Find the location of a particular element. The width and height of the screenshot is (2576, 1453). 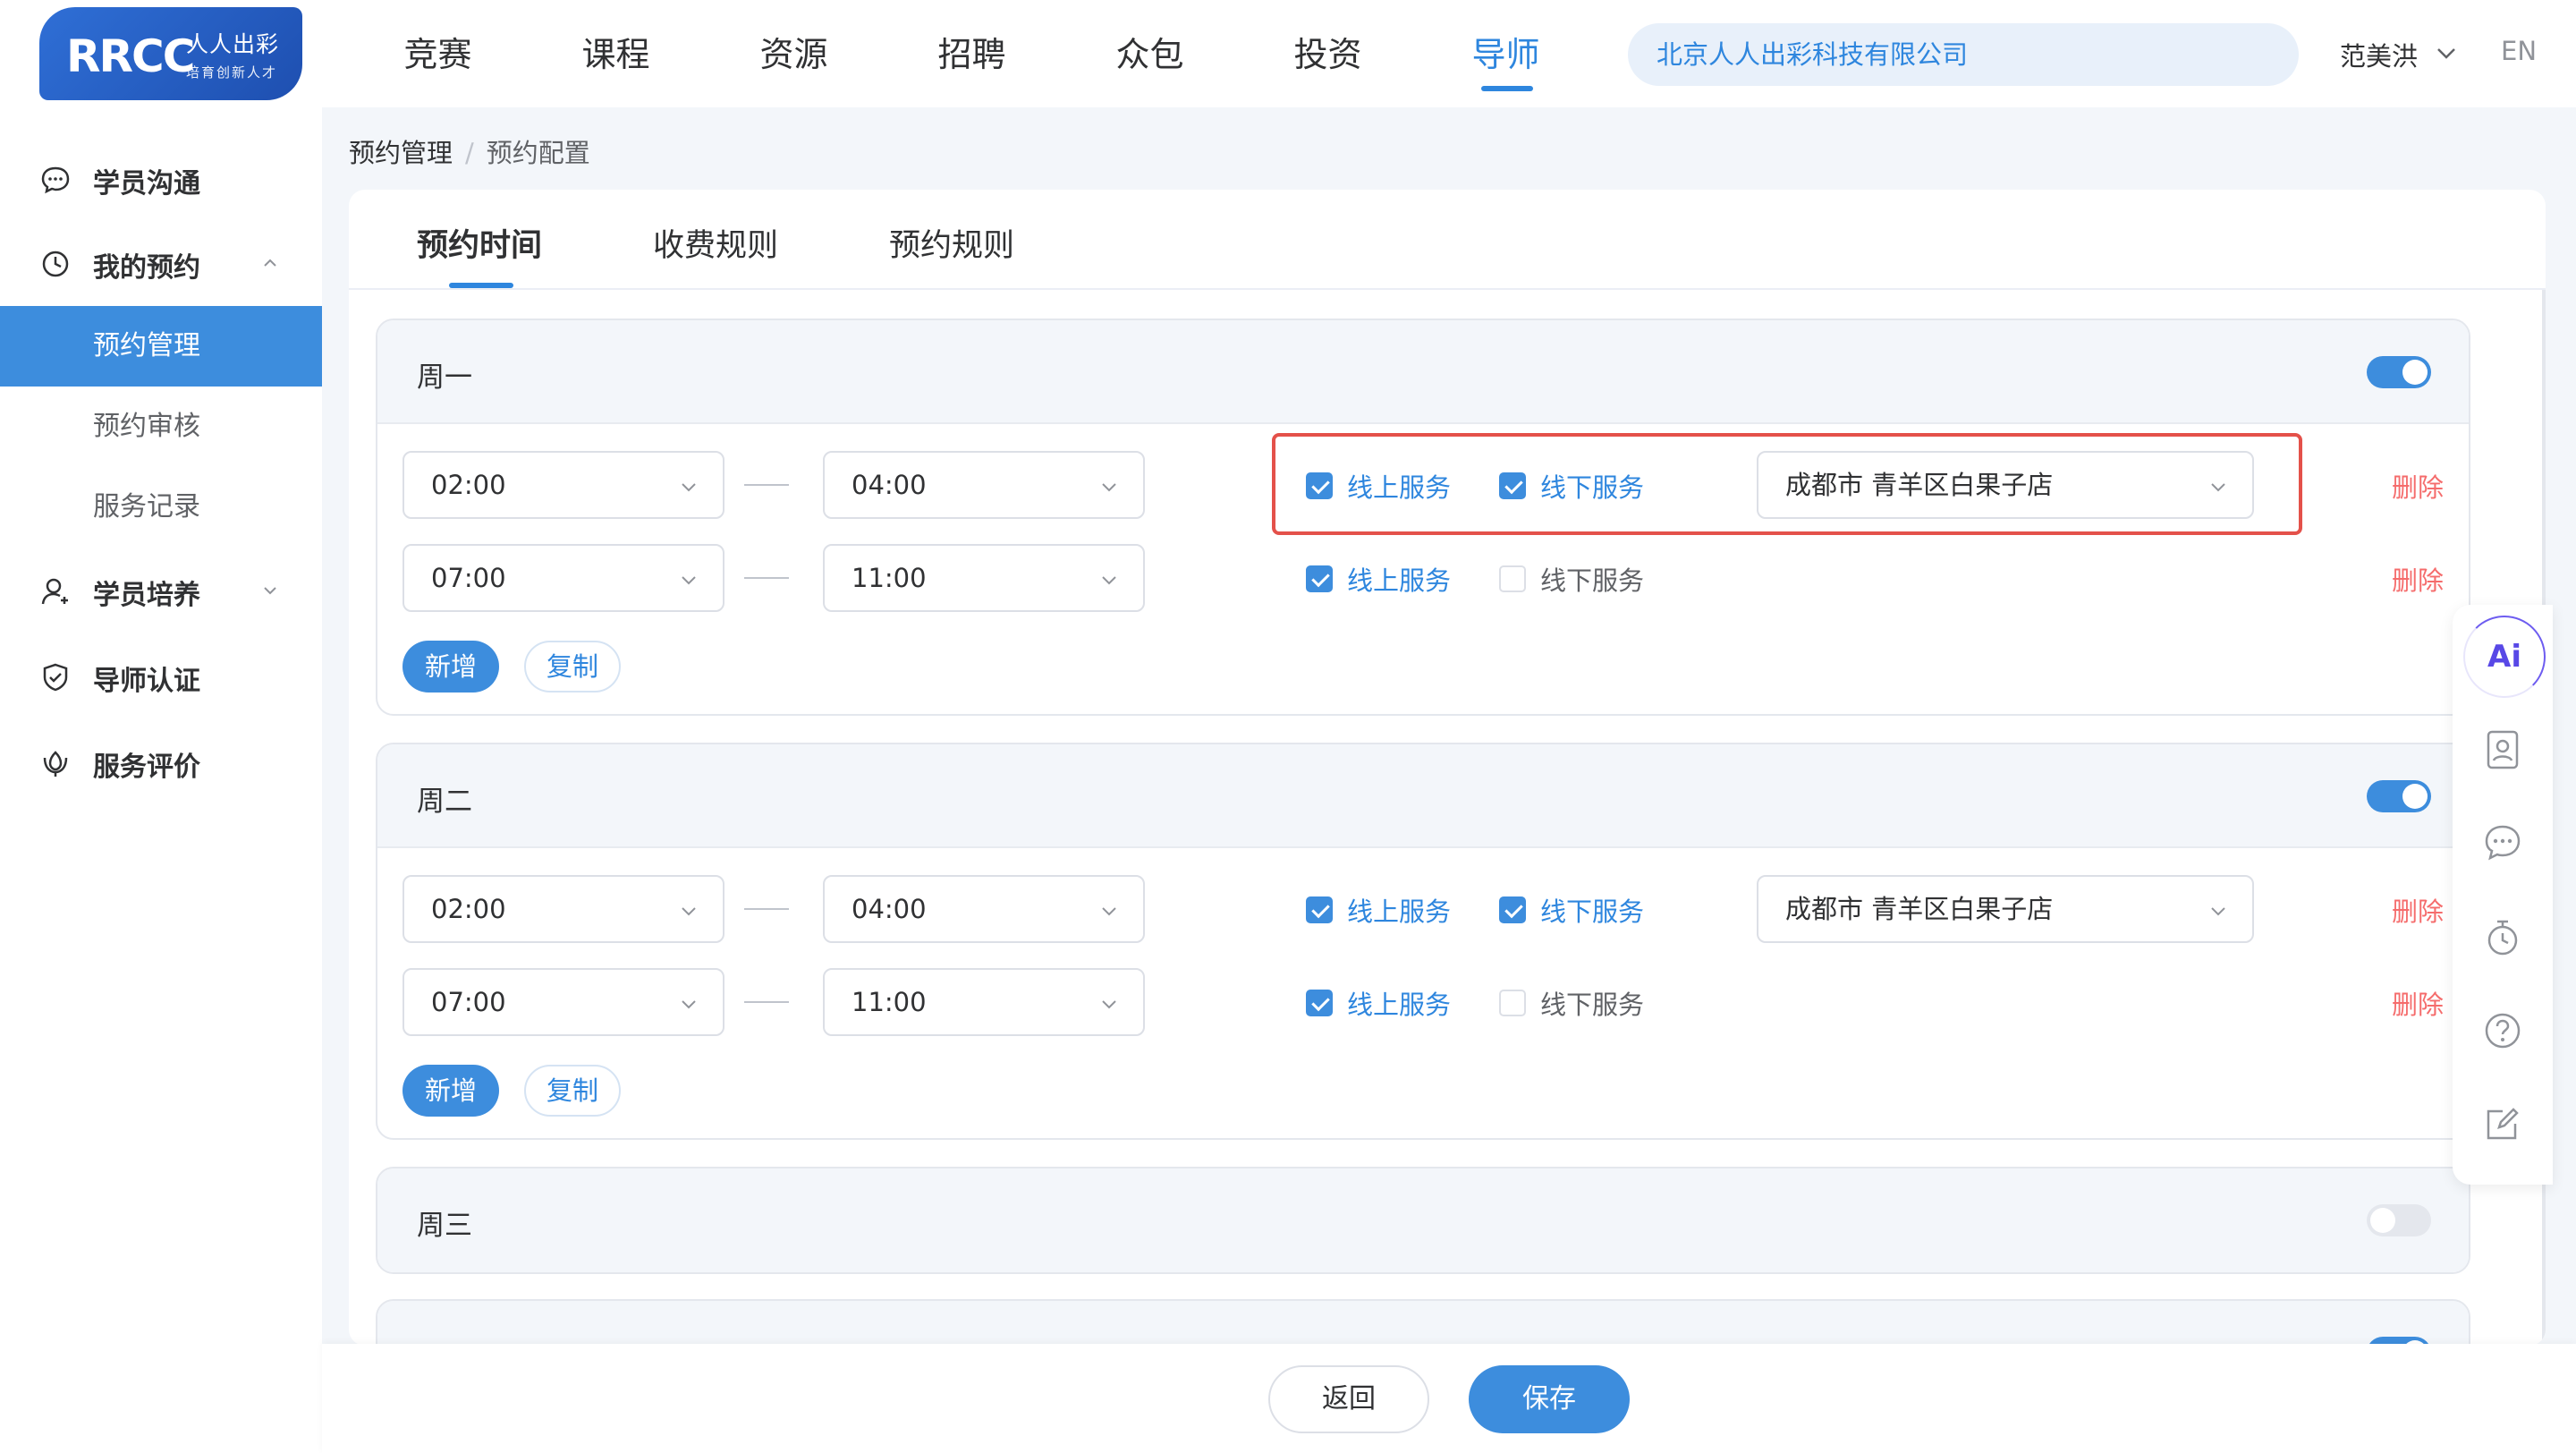

breadcrumb-parent: 预约管理 is located at coordinates (401, 153).